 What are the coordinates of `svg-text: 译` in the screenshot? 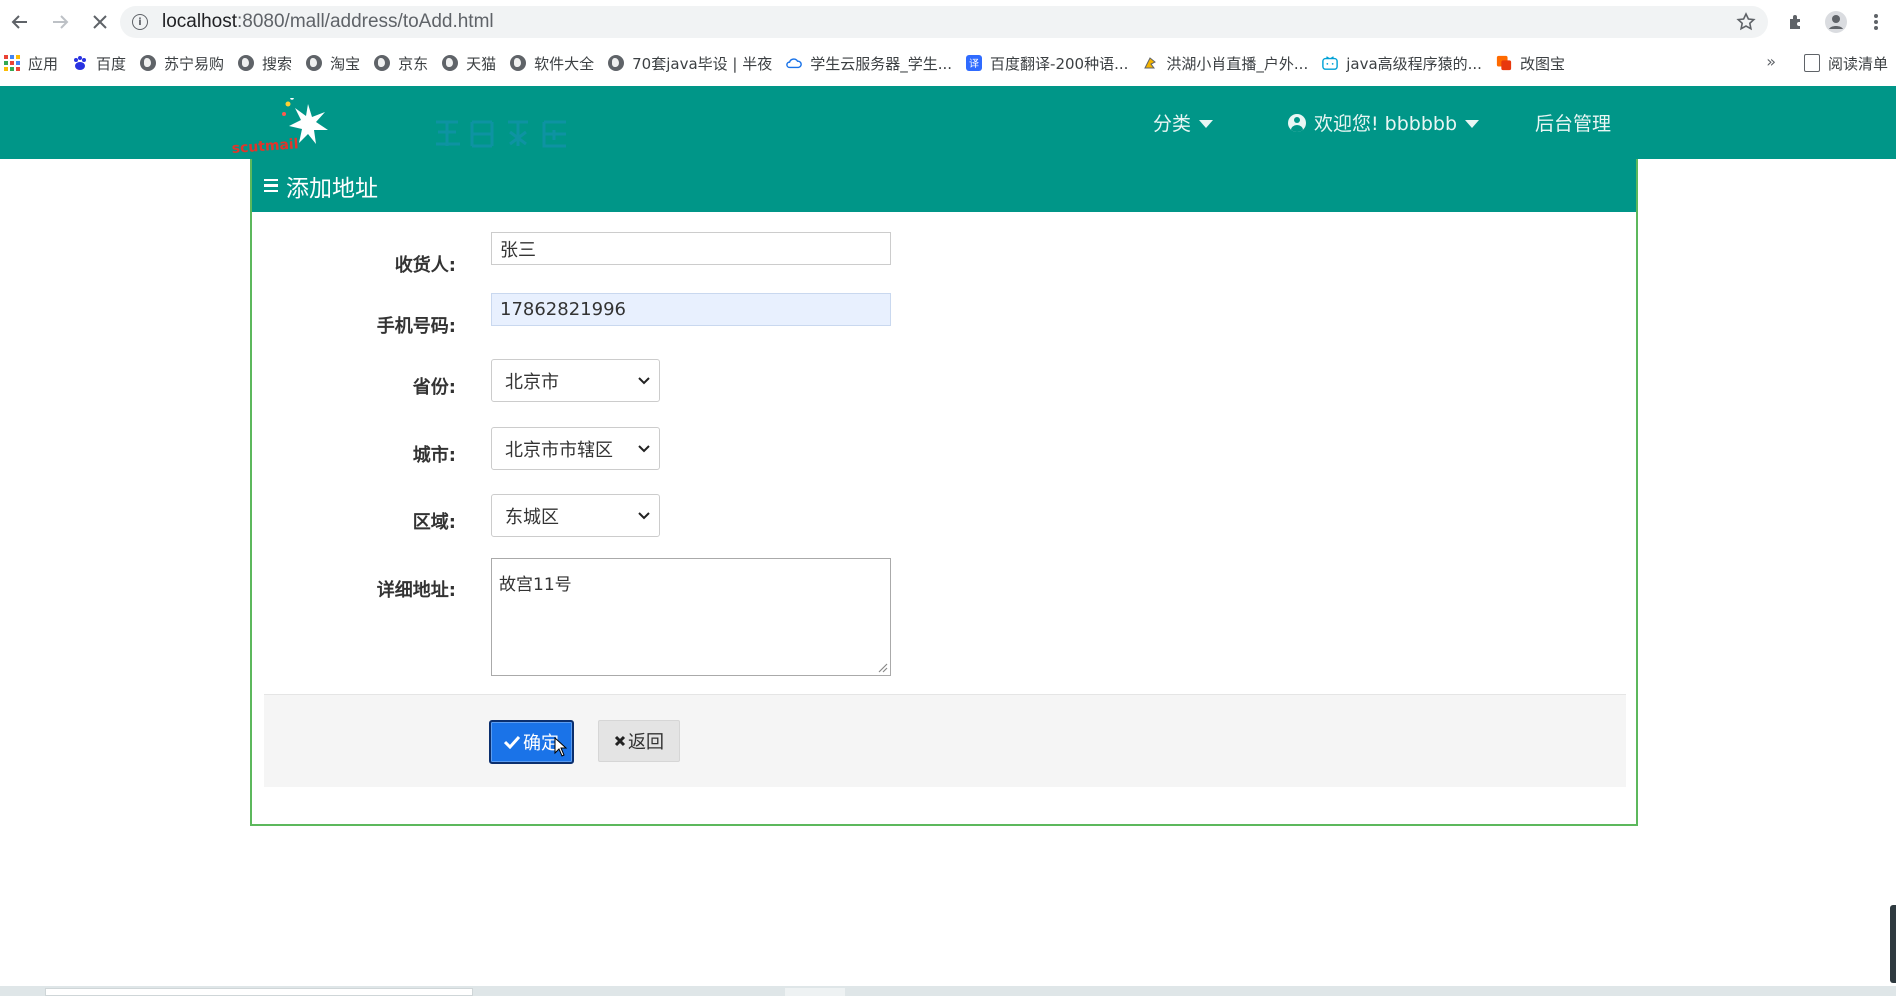 It's located at (974, 64).